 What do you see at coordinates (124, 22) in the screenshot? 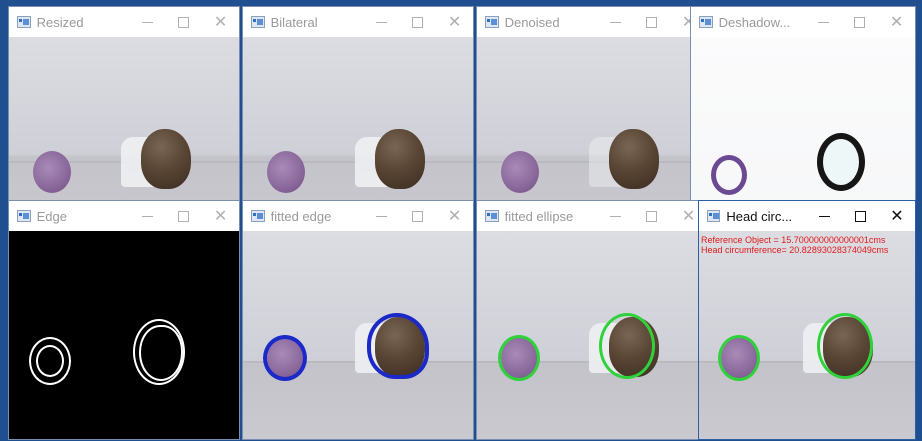
I see `title-bar: Resized ✕` at bounding box center [124, 22].